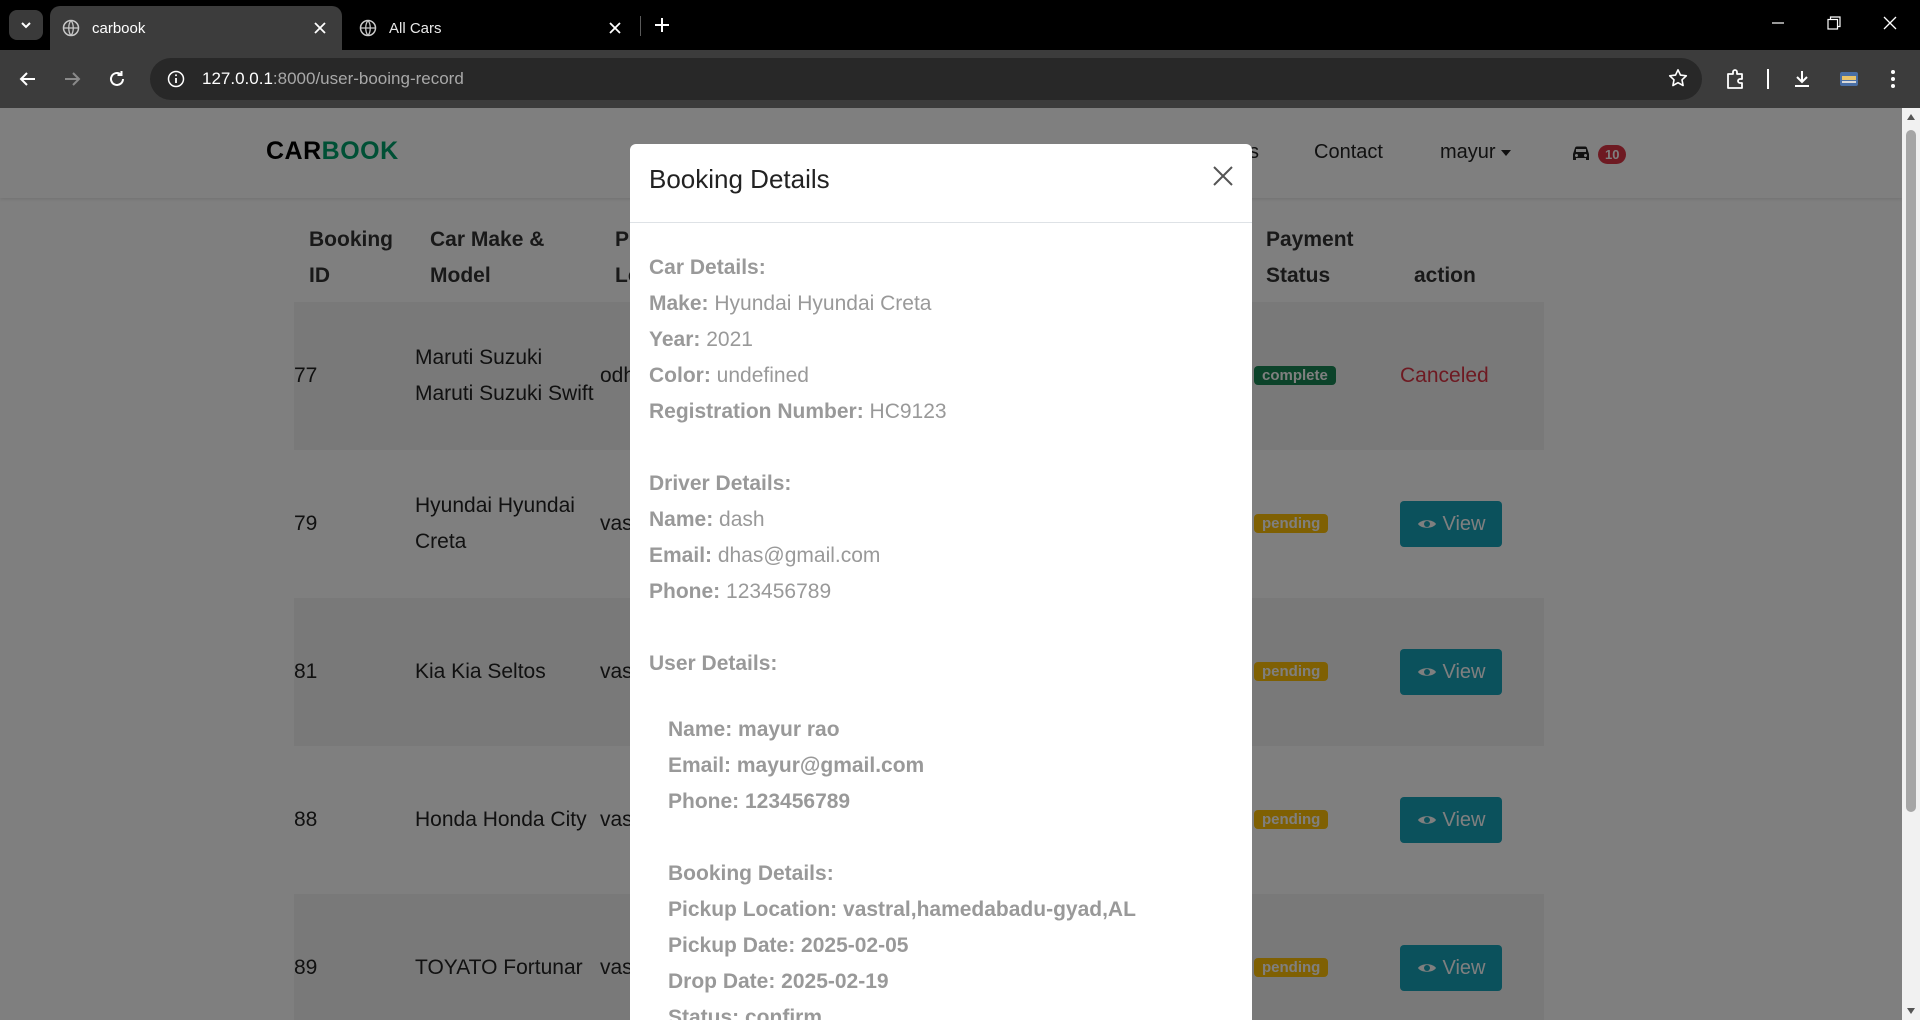 The height and width of the screenshot is (1020, 1920). I want to click on field-value: undefined, so click(762, 375).